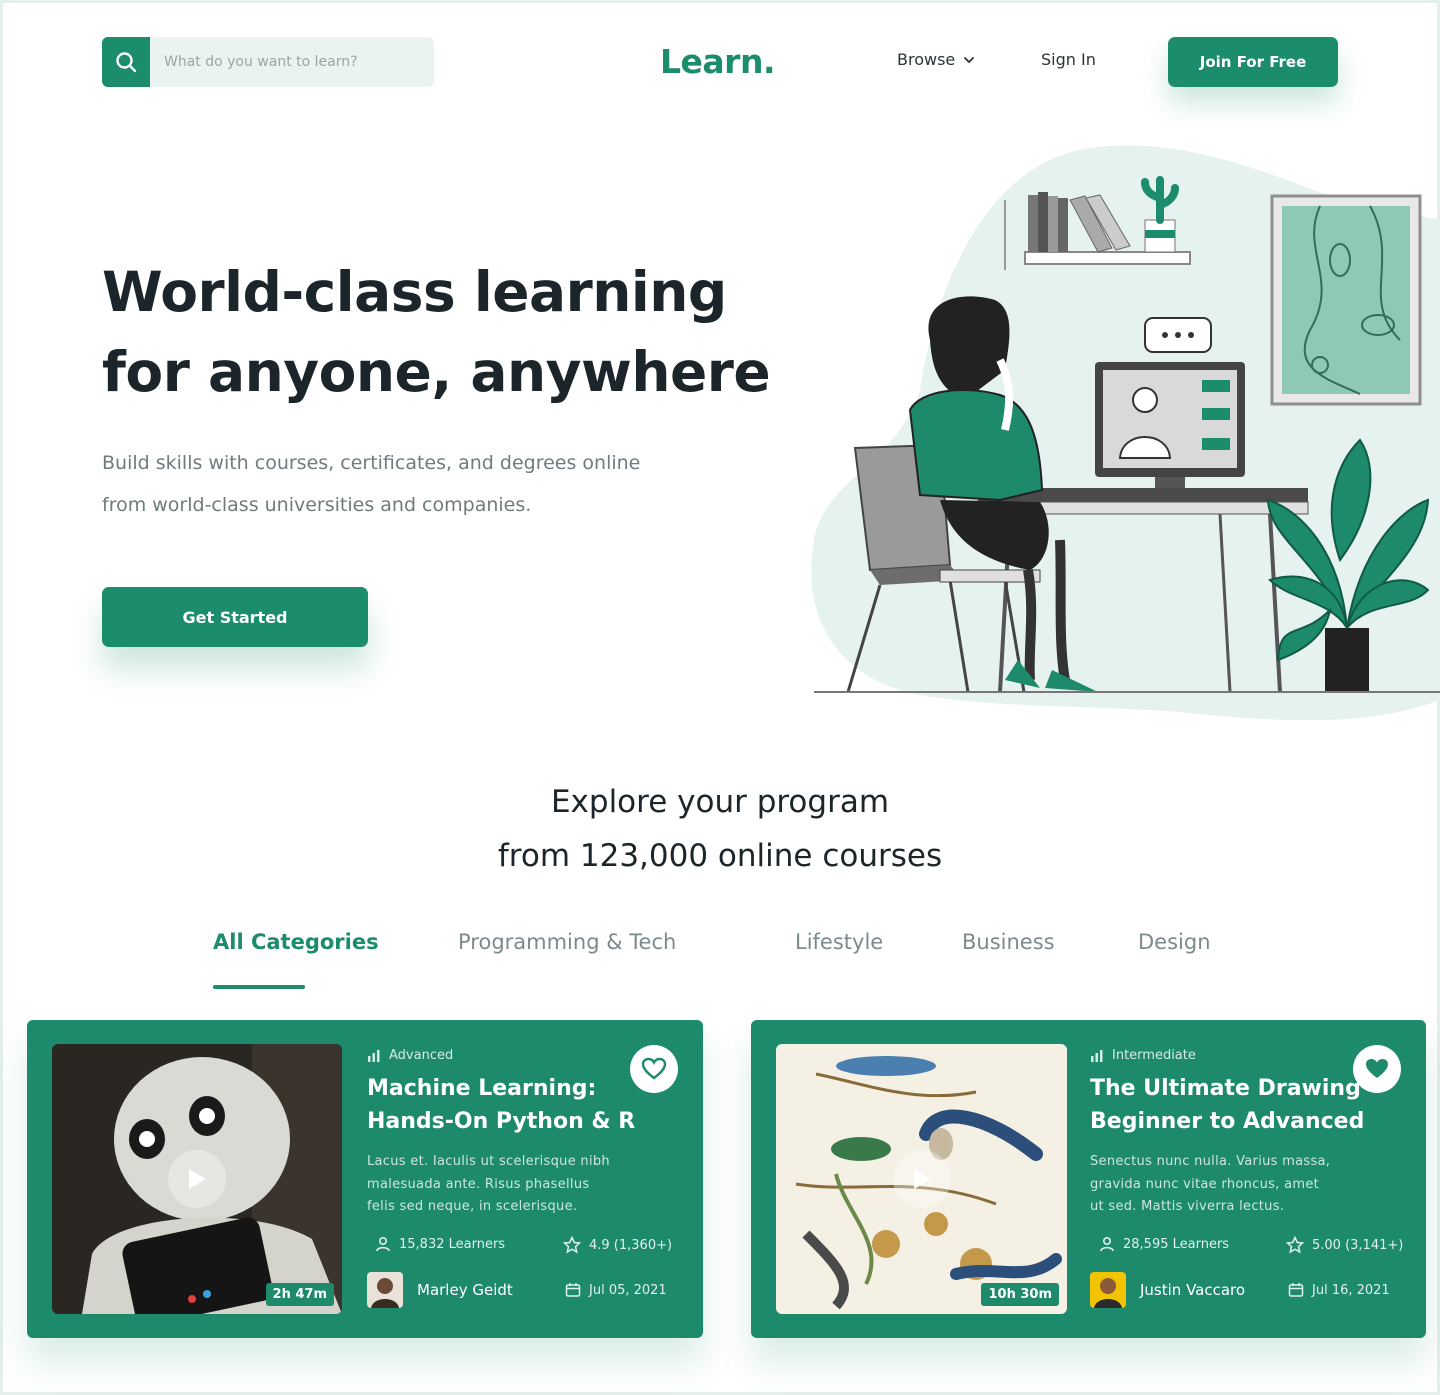 The image size is (1440, 1395). Describe the element at coordinates (1210, 1161) in the screenshot. I see `course-description-line: Senectus nunc nulla. Varius massa,` at that location.